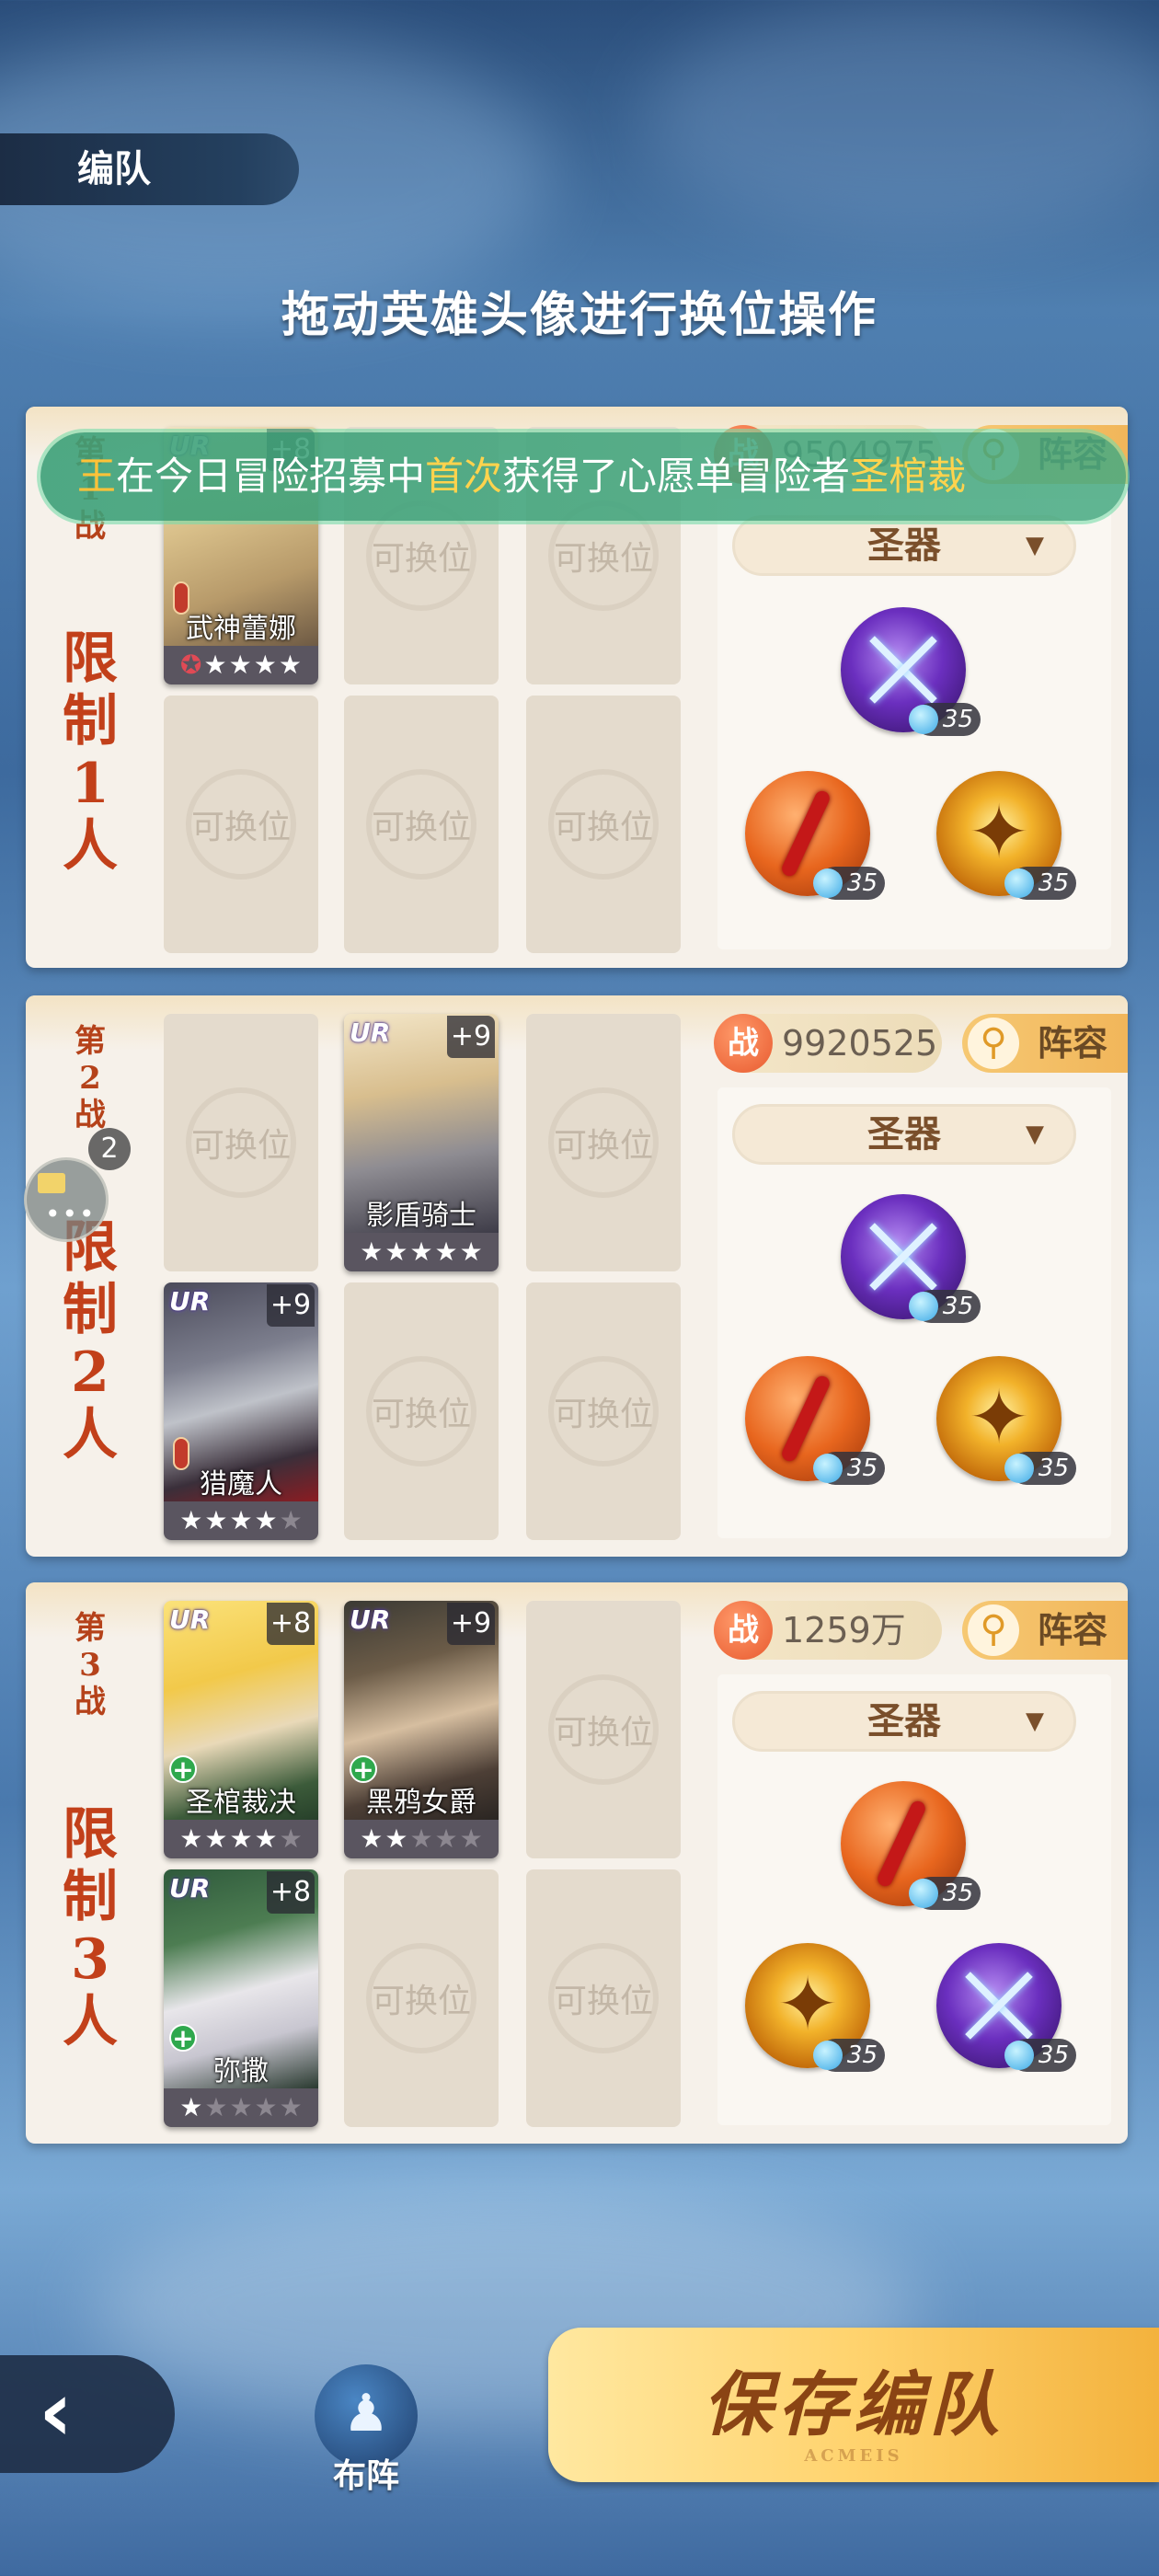 This screenshot has height=2576, width=1159. What do you see at coordinates (90, 1665) in the screenshot?
I see `battle-label: 第 3 战` at bounding box center [90, 1665].